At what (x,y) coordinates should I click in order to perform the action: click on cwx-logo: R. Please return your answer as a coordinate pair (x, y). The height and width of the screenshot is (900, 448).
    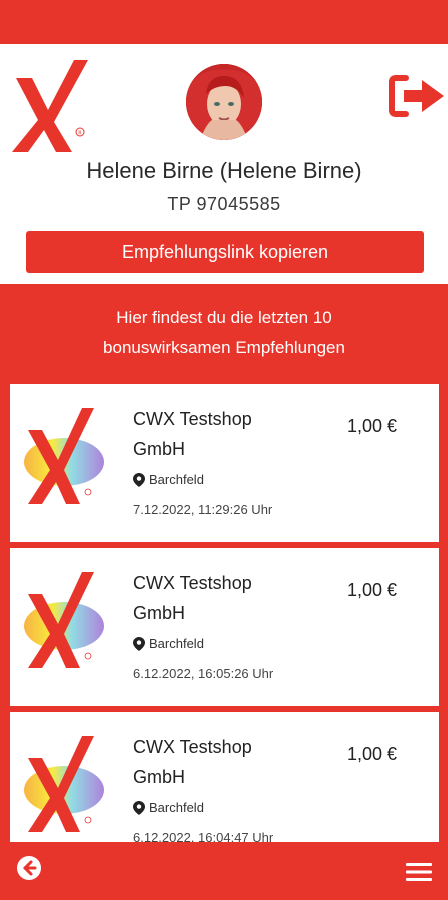
    Looking at the image, I should click on (50, 106).